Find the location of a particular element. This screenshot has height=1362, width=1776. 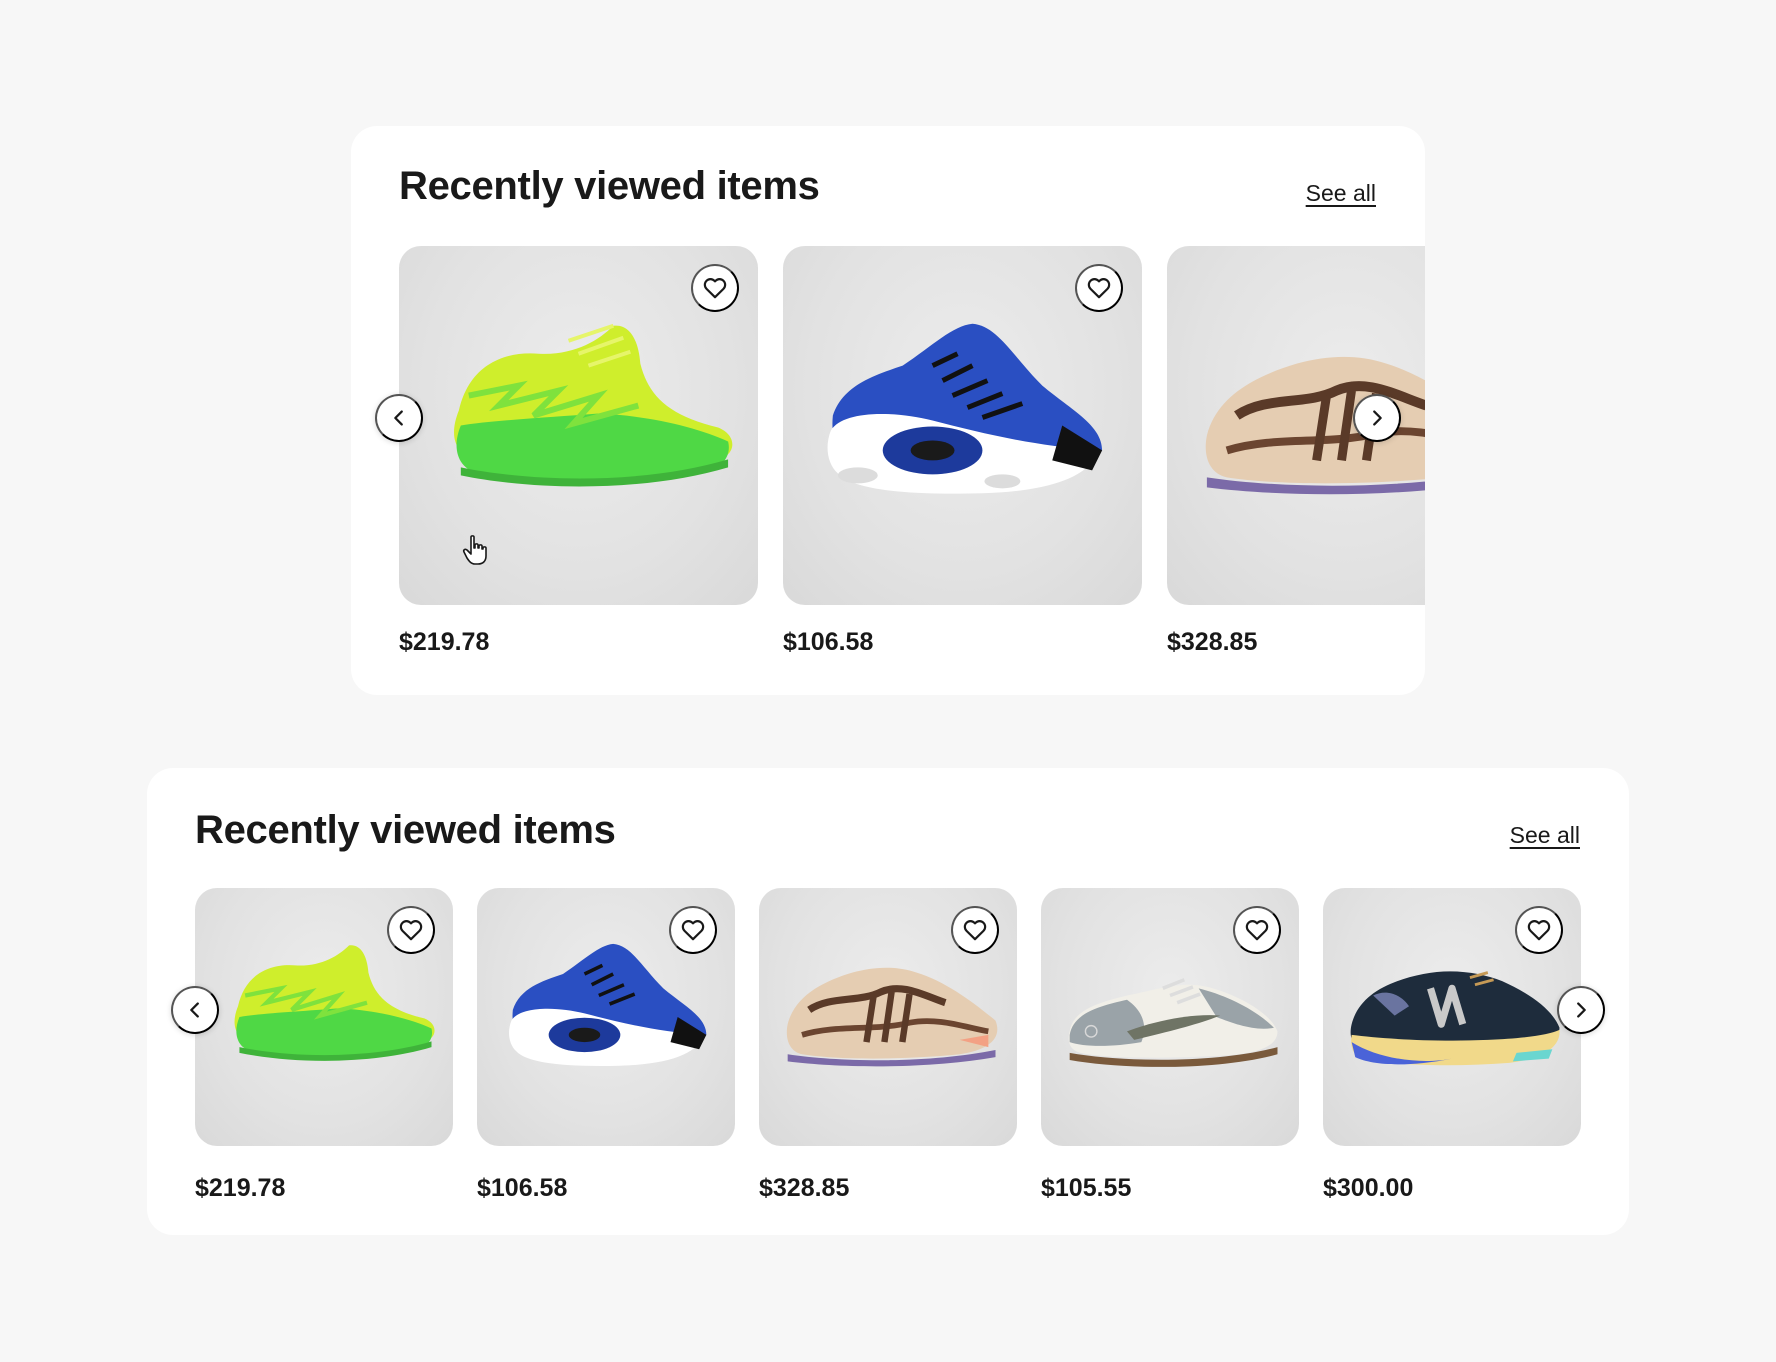

product-price: $300.00 is located at coordinates (1368, 1188).